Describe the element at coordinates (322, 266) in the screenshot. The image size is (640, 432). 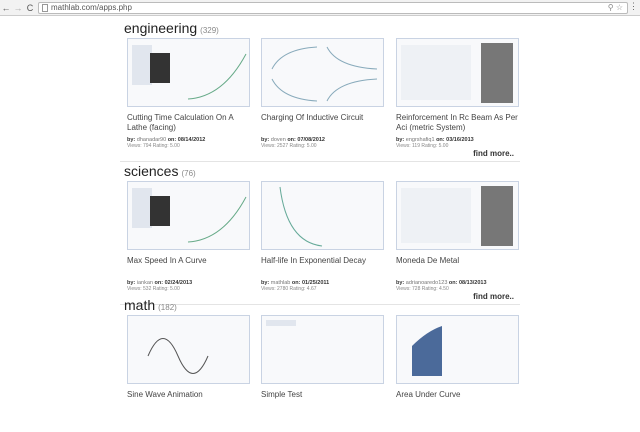
I see `app-title: Half-life In Exponential Decay` at that location.